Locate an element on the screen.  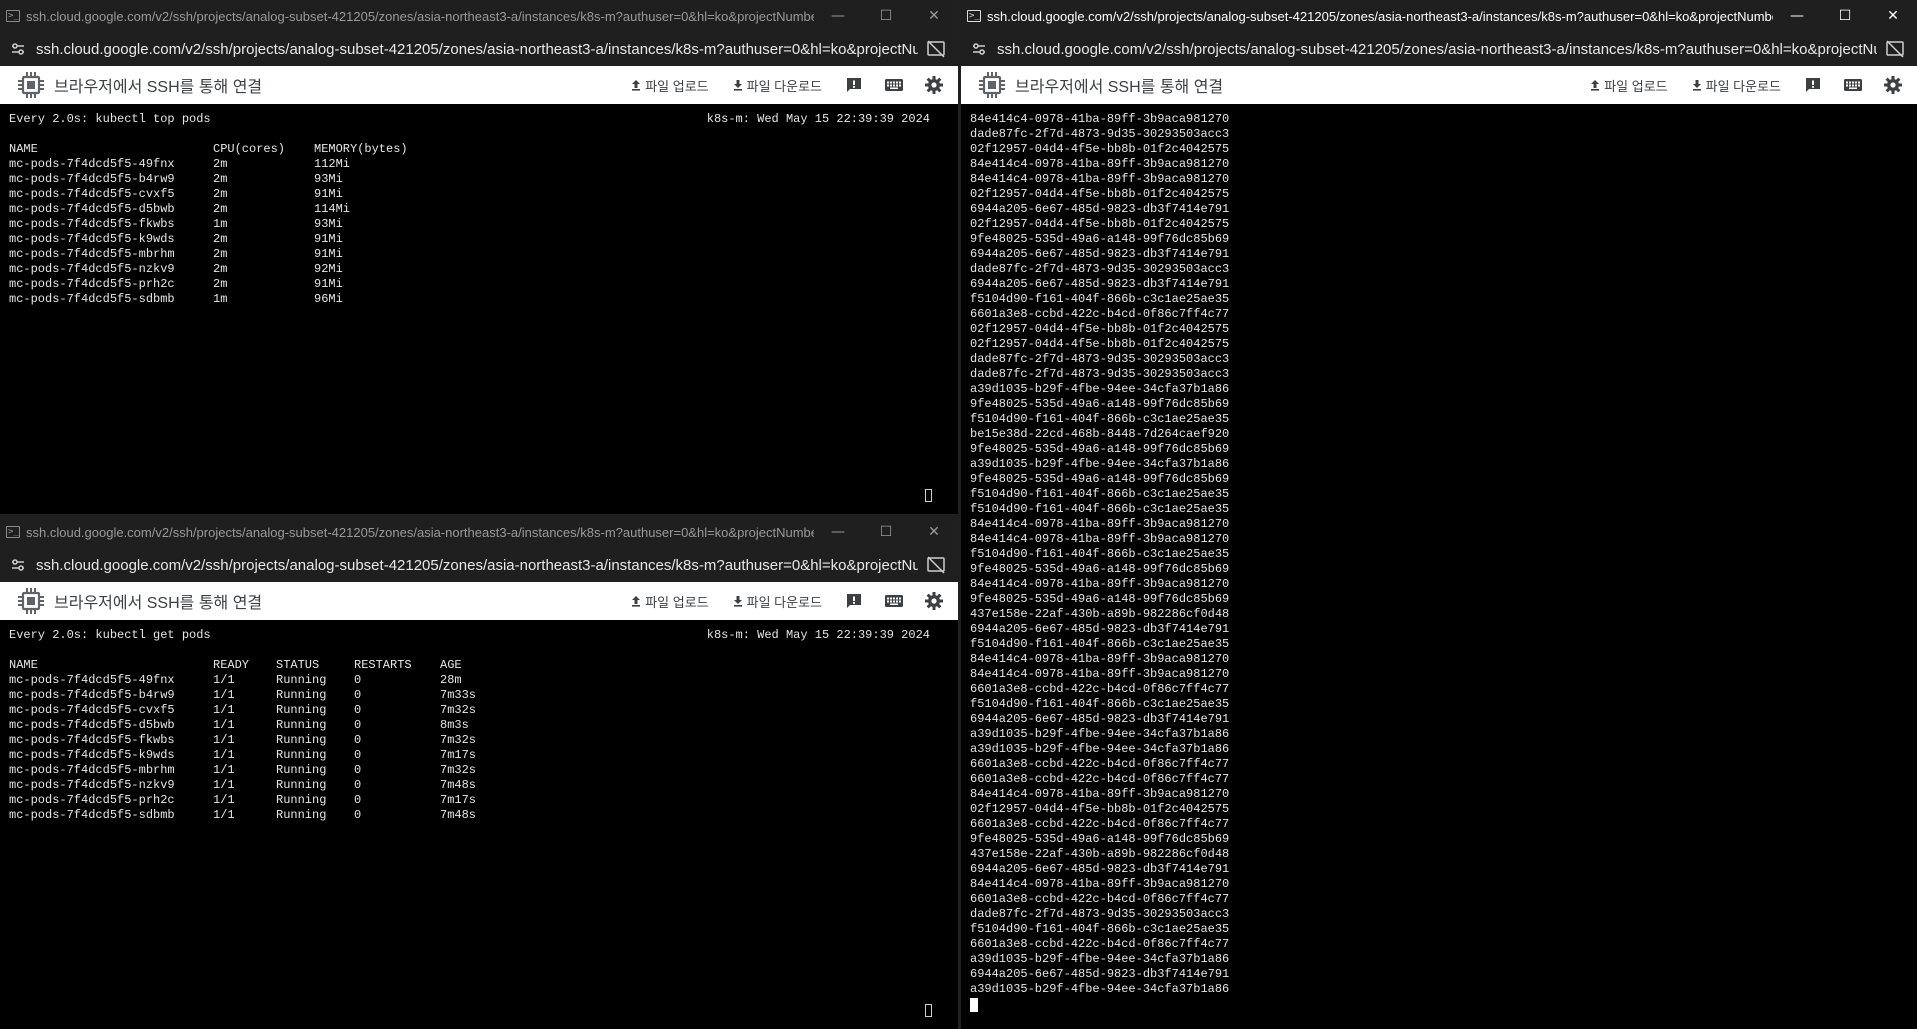
pod-metrics-row: mc-pods-7f4dcd5f5-fkwbs 1m 93Mi is located at coordinates (479, 224).